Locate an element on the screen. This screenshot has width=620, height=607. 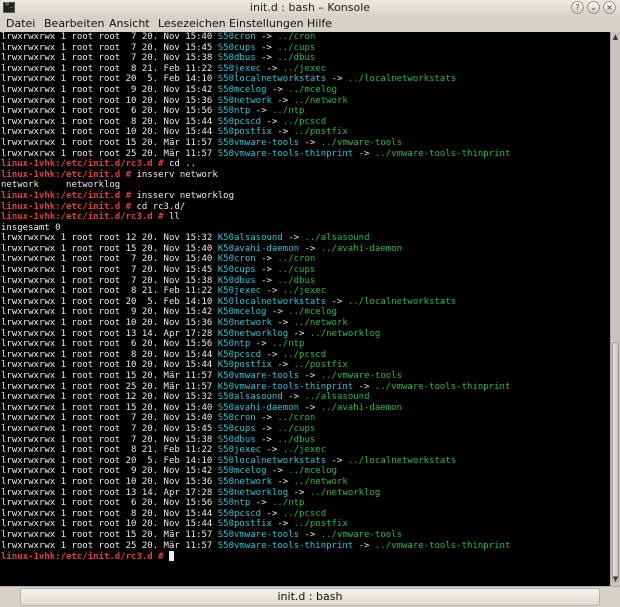
file-meta: lrwxrwxrwx 1 root root 13 14. Apr 17:28 is located at coordinates (109, 333).